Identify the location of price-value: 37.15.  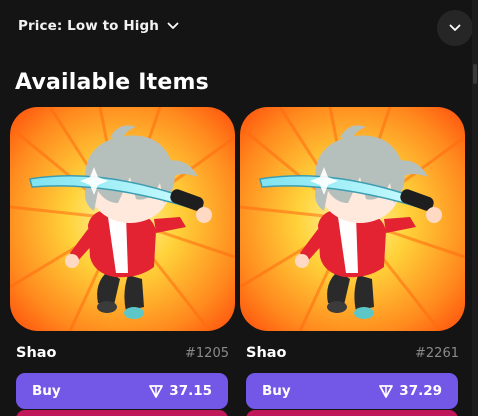
(190, 391).